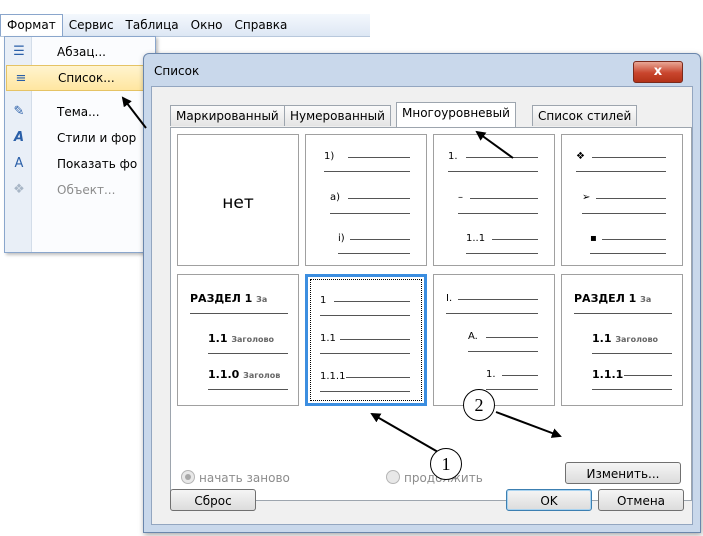  I want to click on arrow-to-modify-button, so click(528, 424).